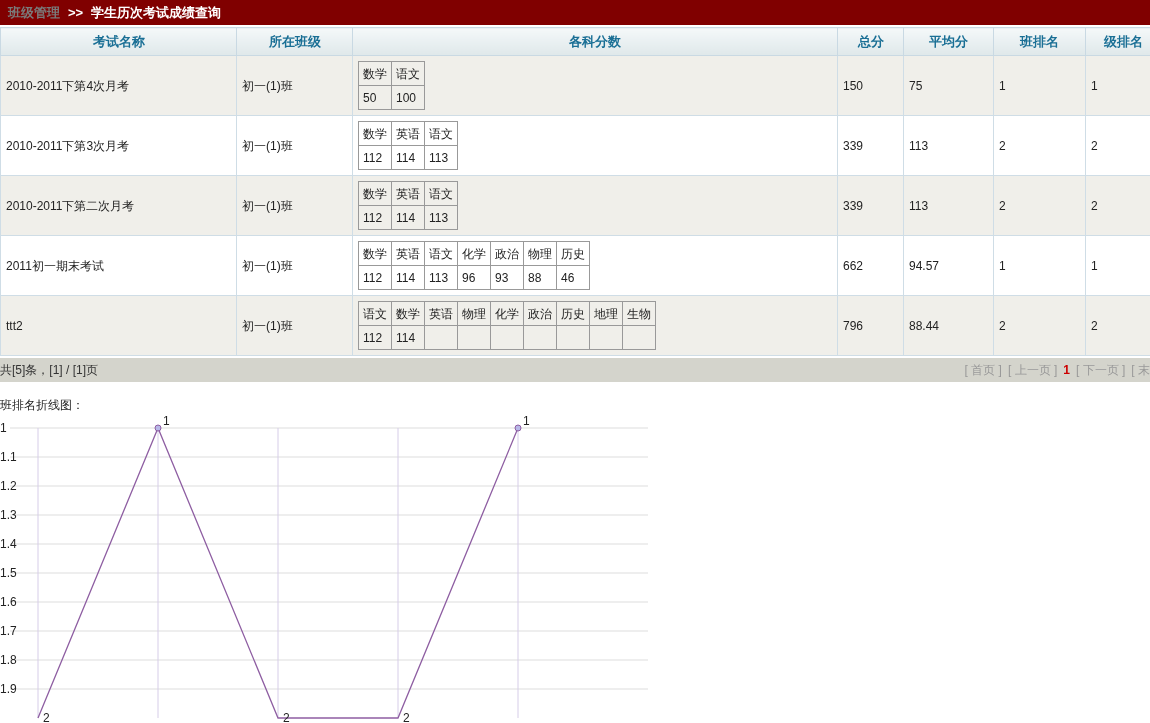 The image size is (1150, 723). What do you see at coordinates (1066, 370) in the screenshot?
I see `pagination-link: 1` at bounding box center [1066, 370].